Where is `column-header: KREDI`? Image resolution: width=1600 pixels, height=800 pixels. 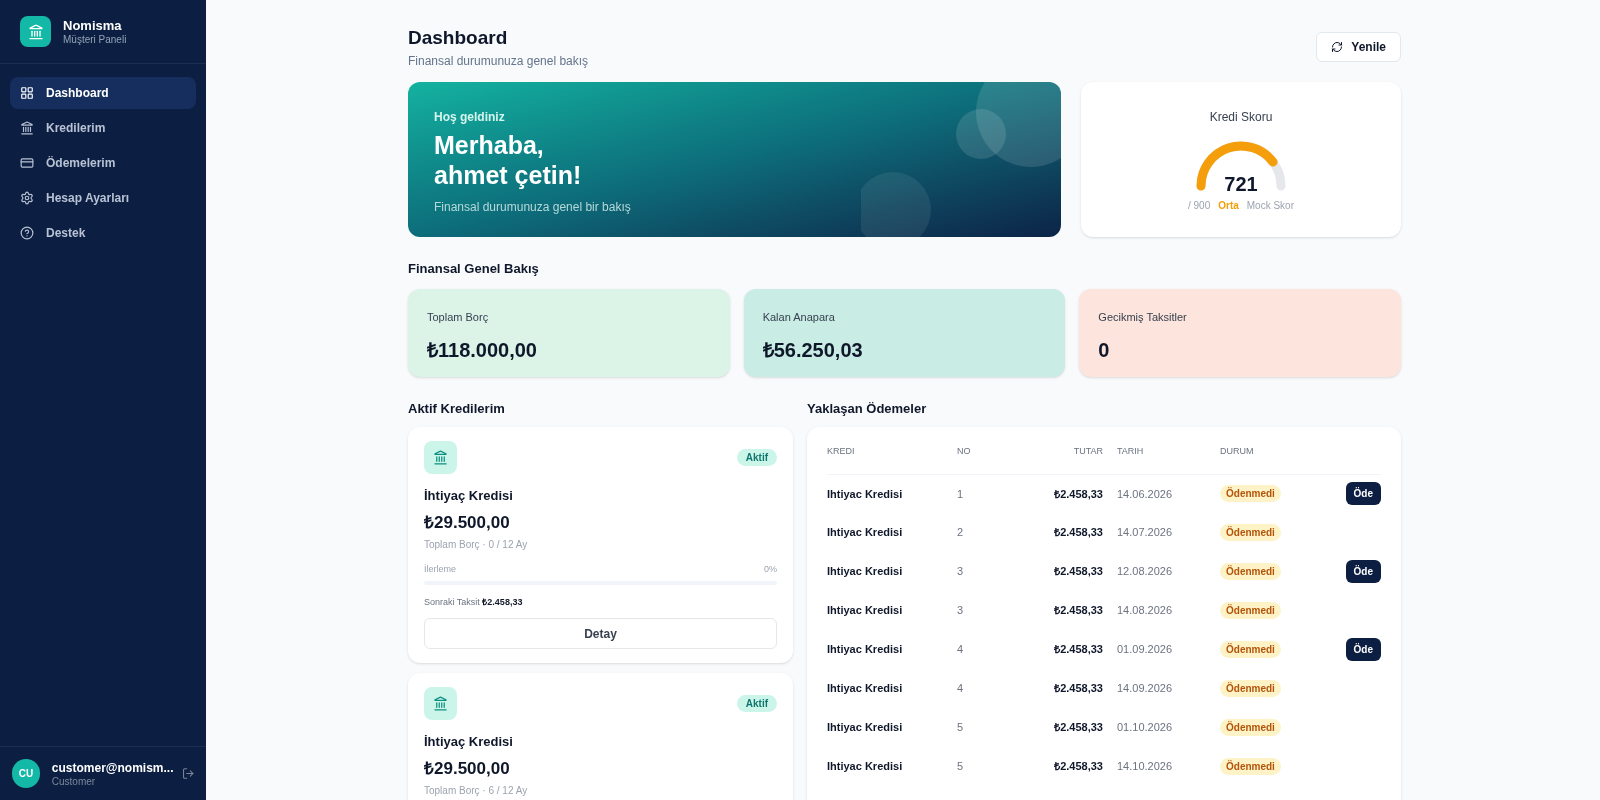 column-header: KREDI is located at coordinates (892, 459).